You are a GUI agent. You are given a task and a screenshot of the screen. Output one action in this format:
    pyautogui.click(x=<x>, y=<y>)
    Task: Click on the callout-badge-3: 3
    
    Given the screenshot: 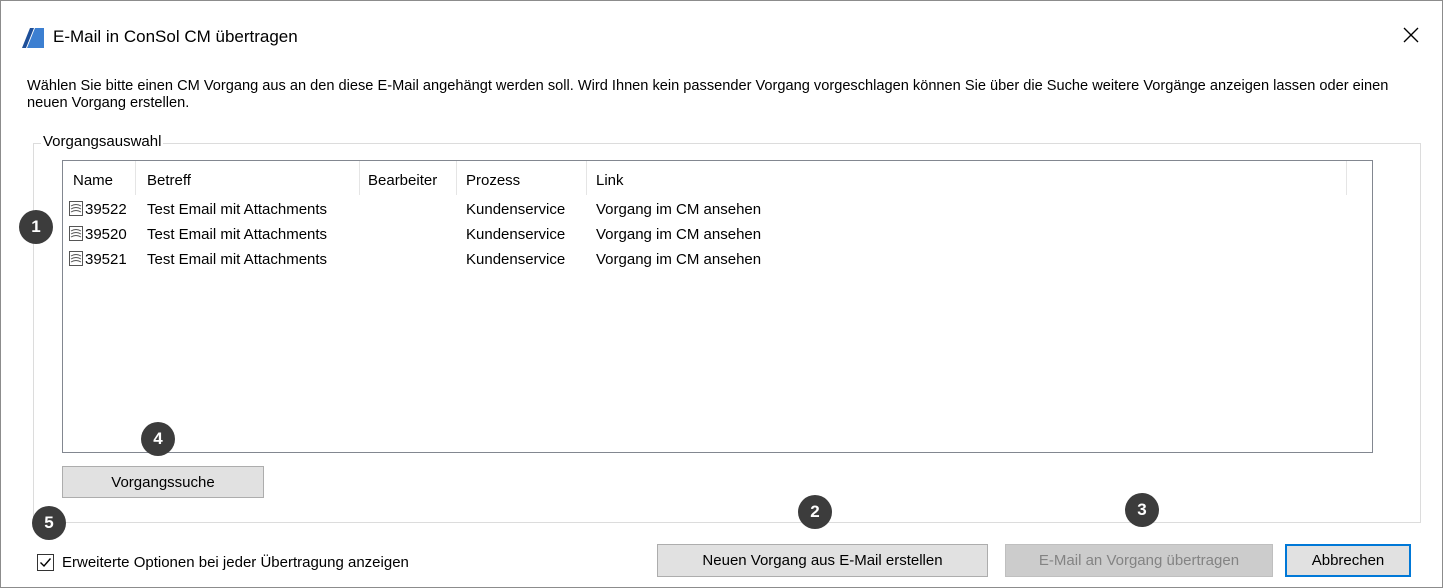 What is the action you would take?
    pyautogui.click(x=1142, y=510)
    